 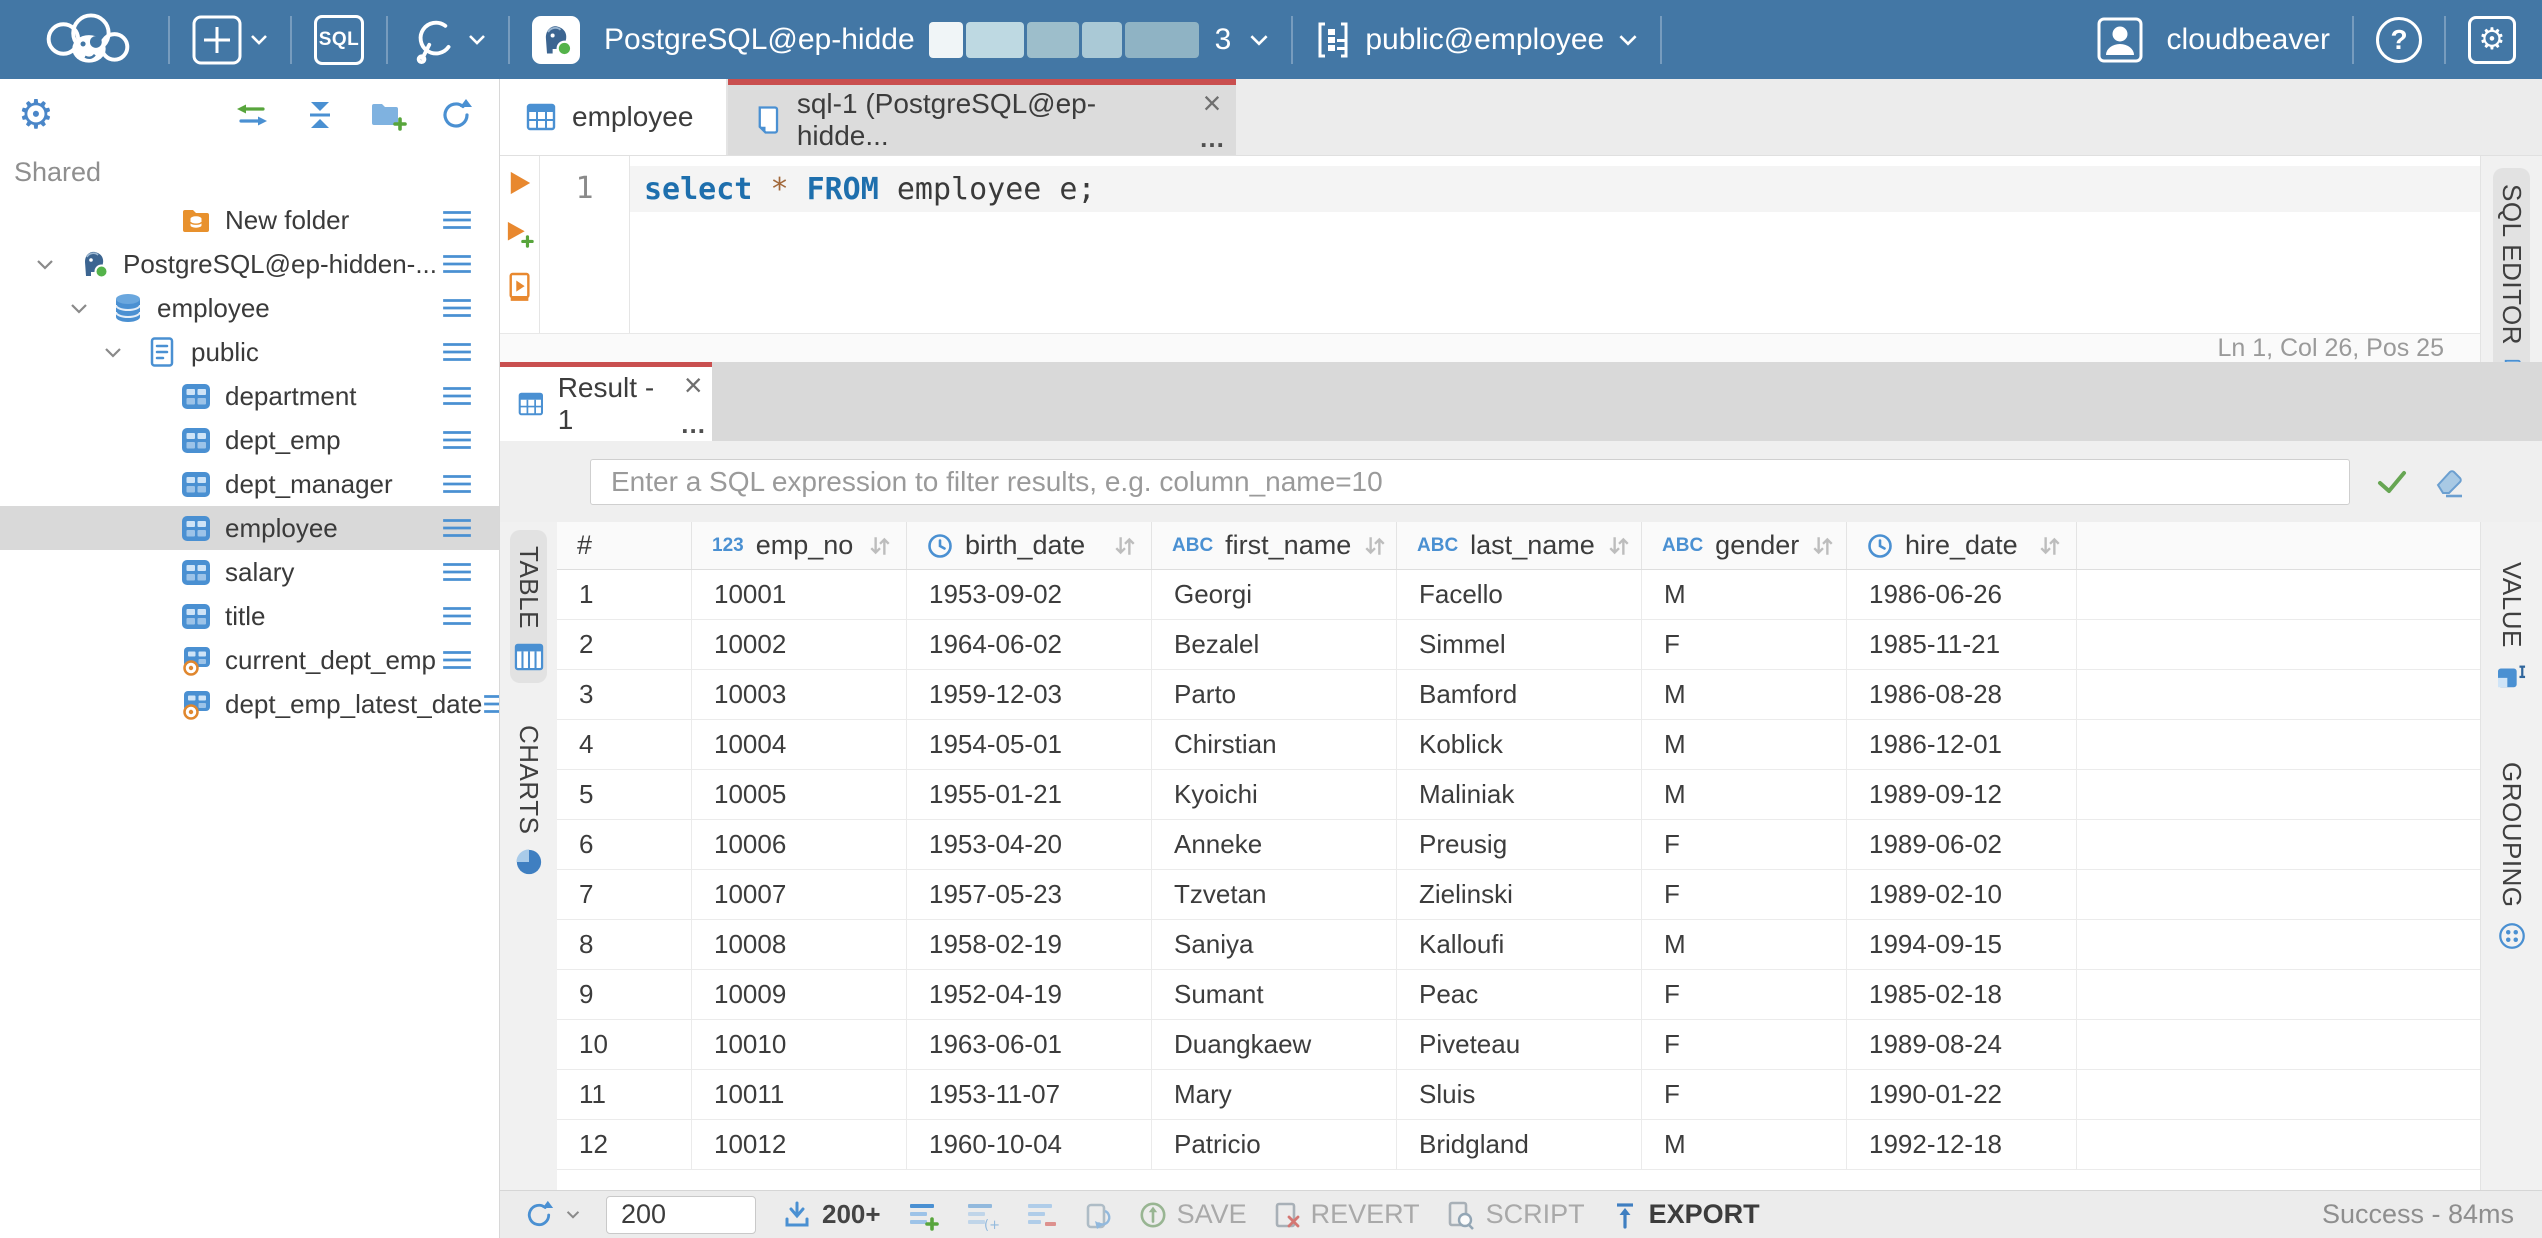 I want to click on apply-filter-check-icon, so click(x=2392, y=482).